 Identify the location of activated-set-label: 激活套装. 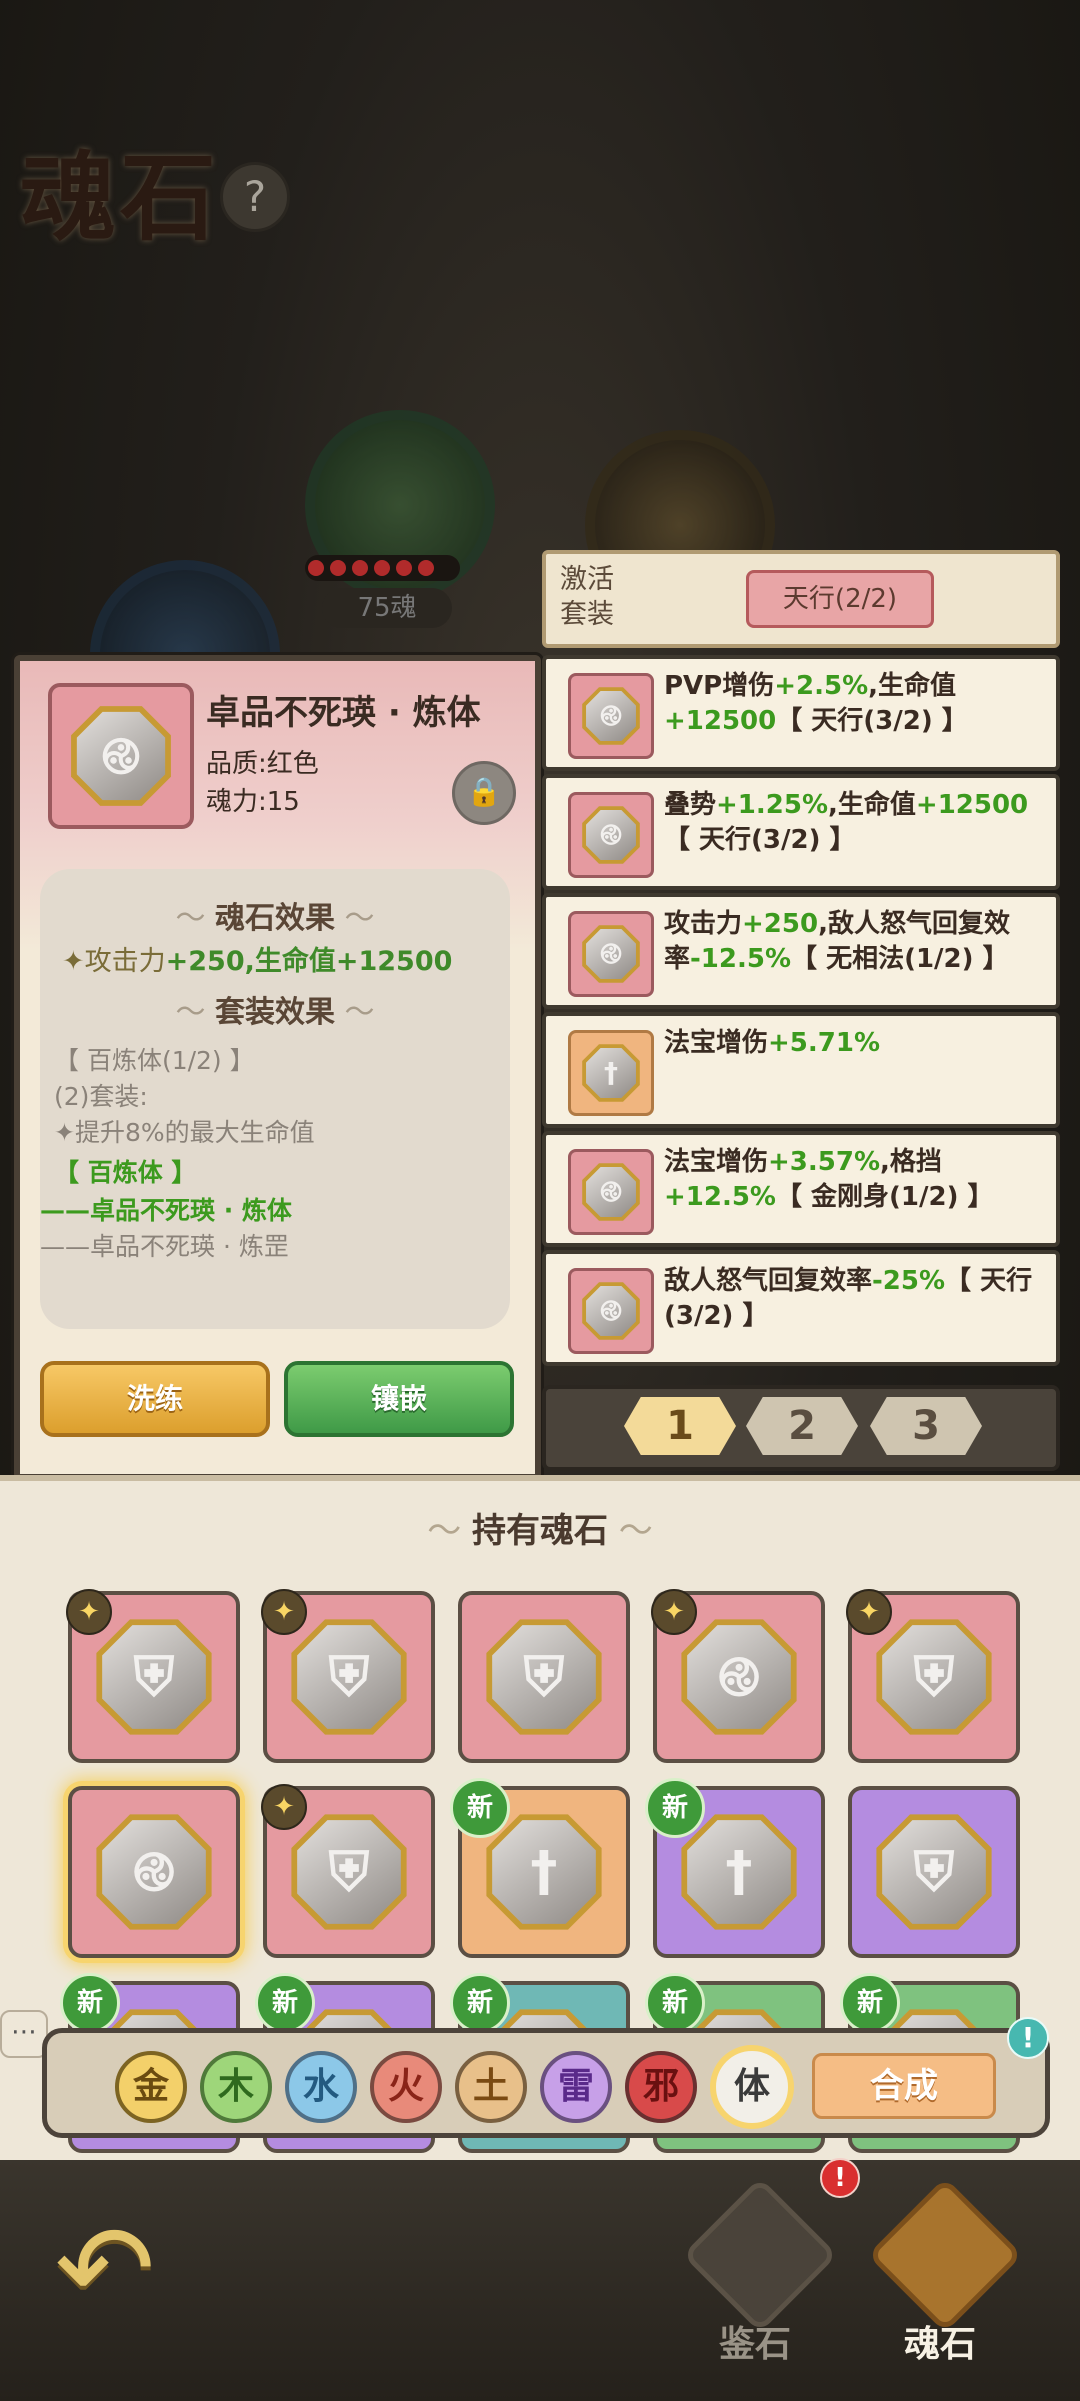
(587, 597).